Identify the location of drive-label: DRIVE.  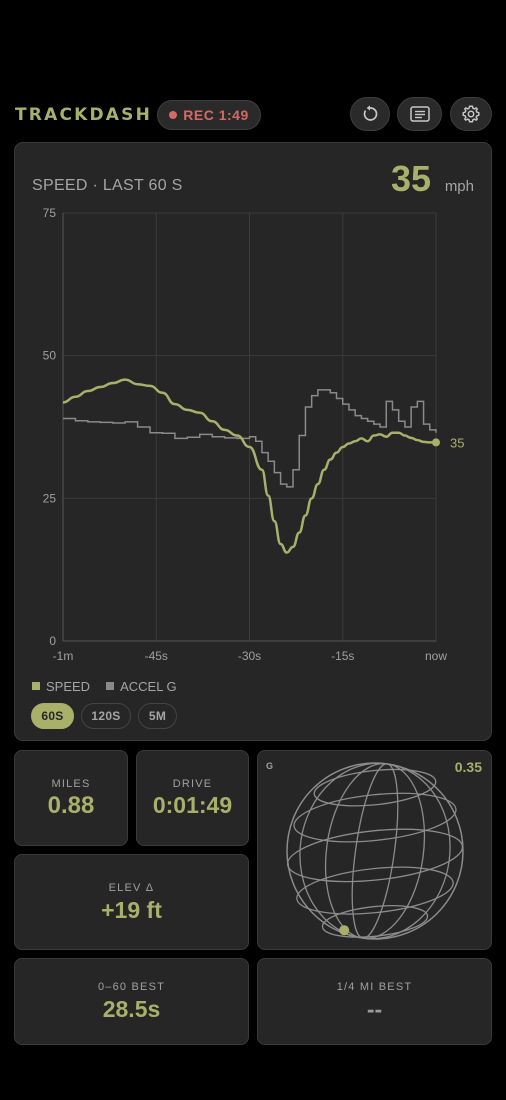
(192, 784).